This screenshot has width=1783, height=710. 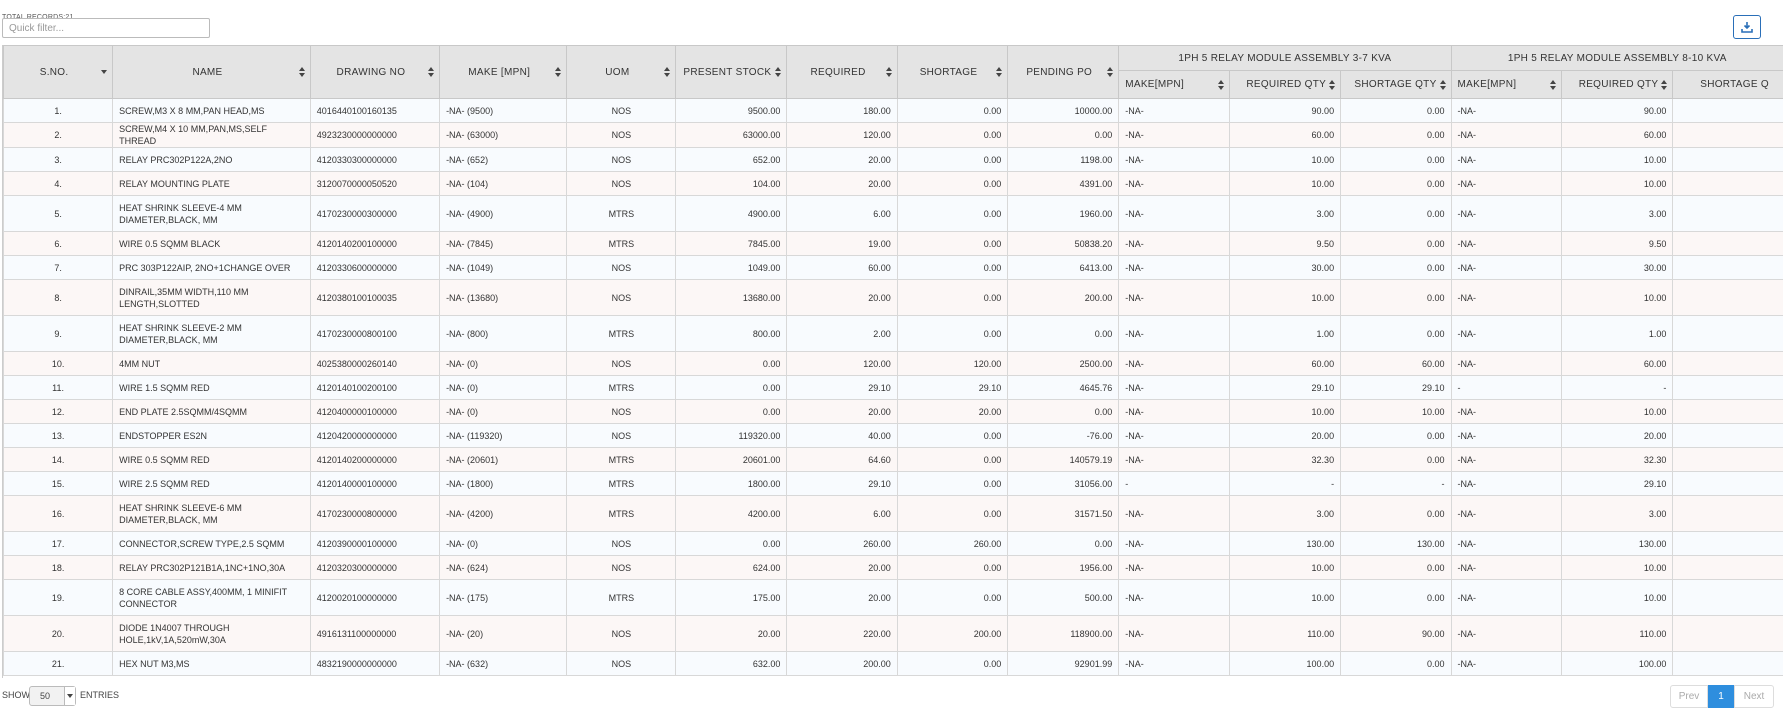 What do you see at coordinates (1506, 84) in the screenshot?
I see `col-g2-make-mpn: MAKE[MPN]` at bounding box center [1506, 84].